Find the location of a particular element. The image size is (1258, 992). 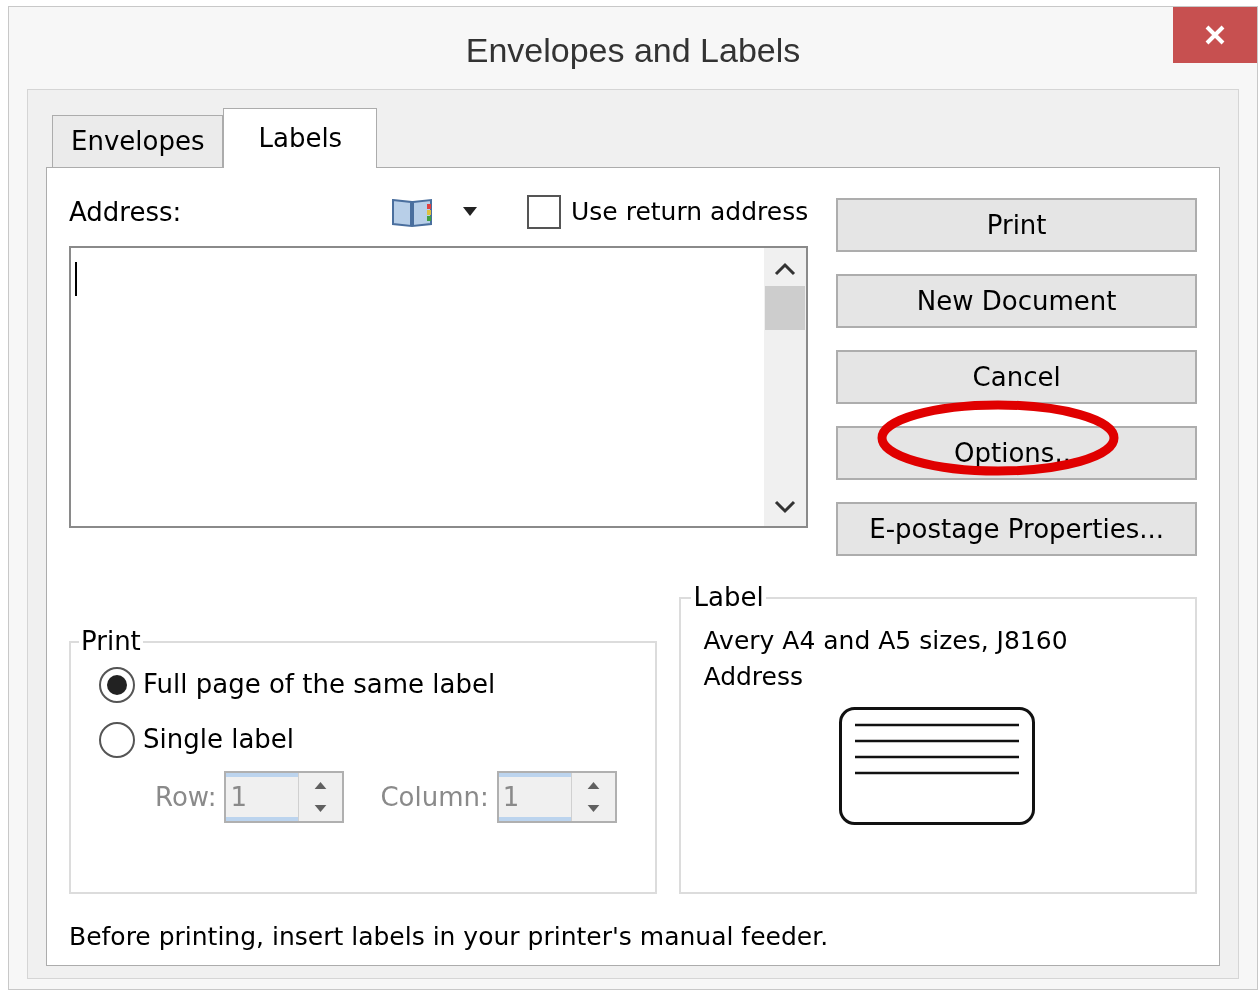

checkbox is located at coordinates (544, 212).